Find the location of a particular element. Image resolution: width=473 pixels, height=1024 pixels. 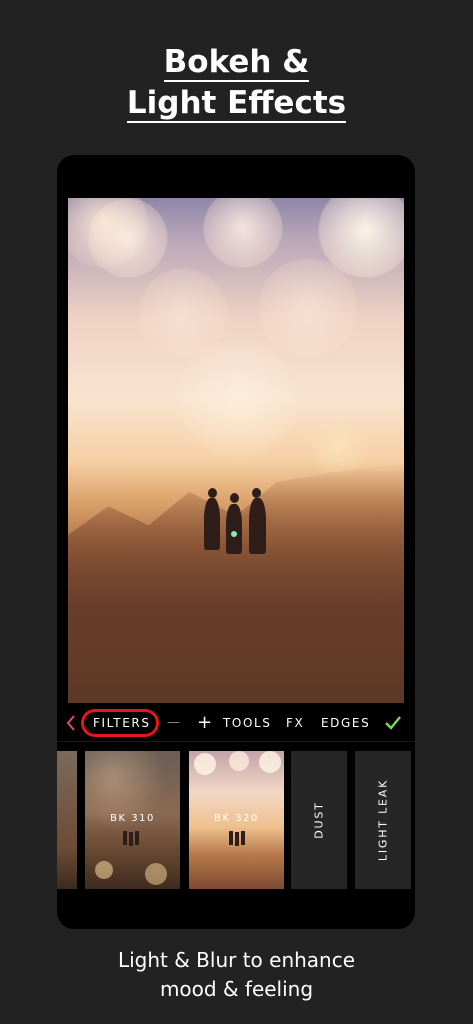

filter-label-dust: DUST is located at coordinates (319, 820).